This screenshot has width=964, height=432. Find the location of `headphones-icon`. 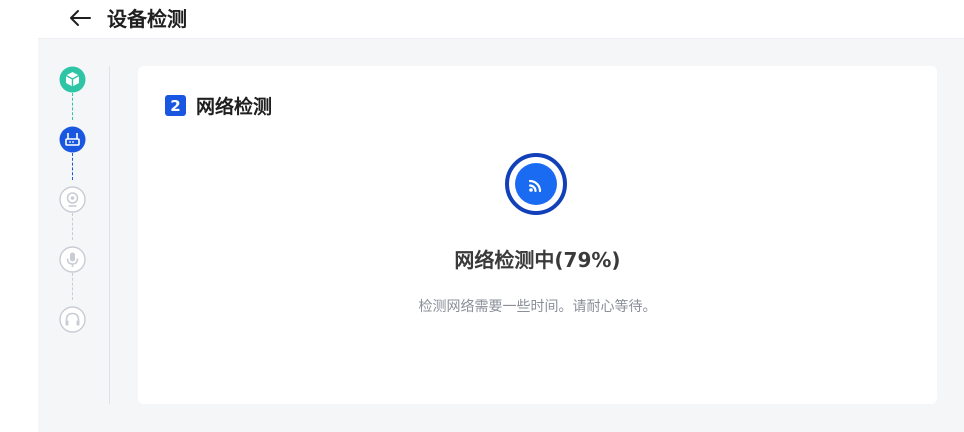

headphones-icon is located at coordinates (72, 319).